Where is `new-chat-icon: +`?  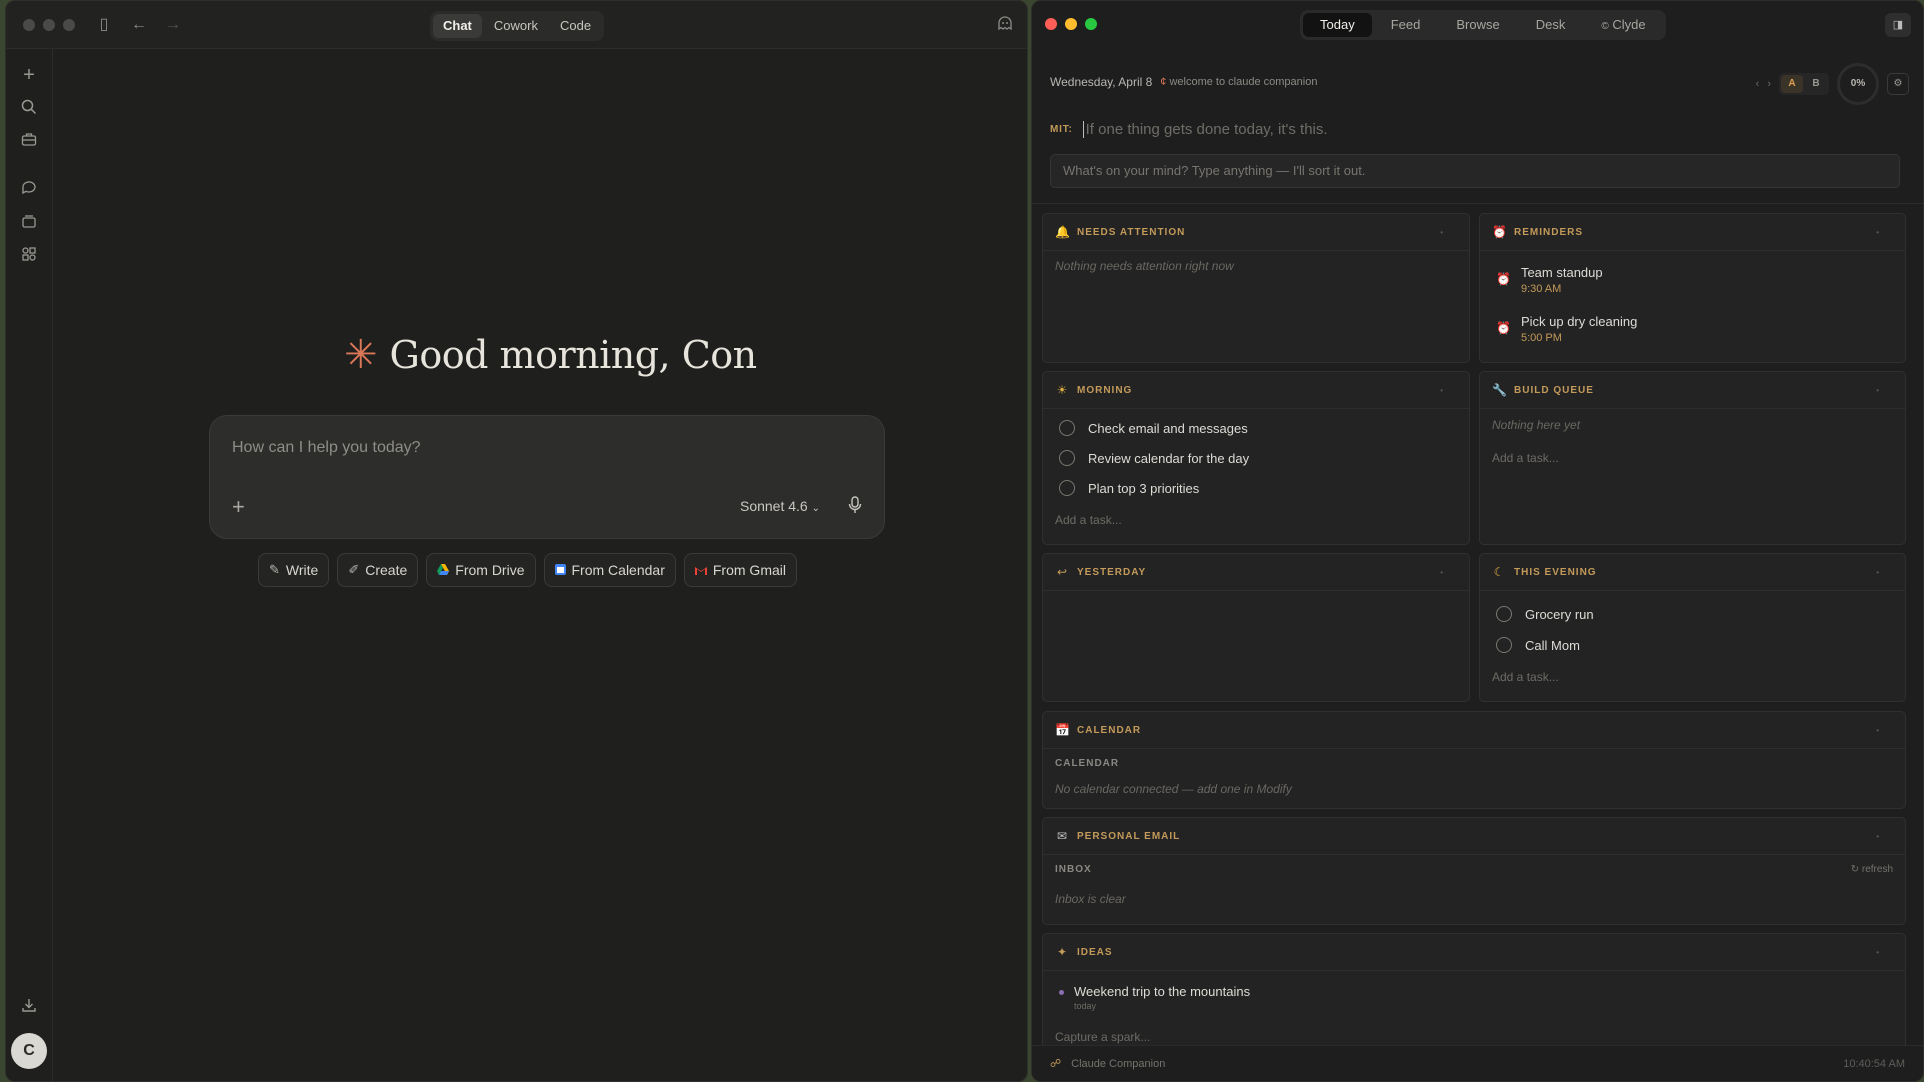
new-chat-icon: + is located at coordinates (29, 75).